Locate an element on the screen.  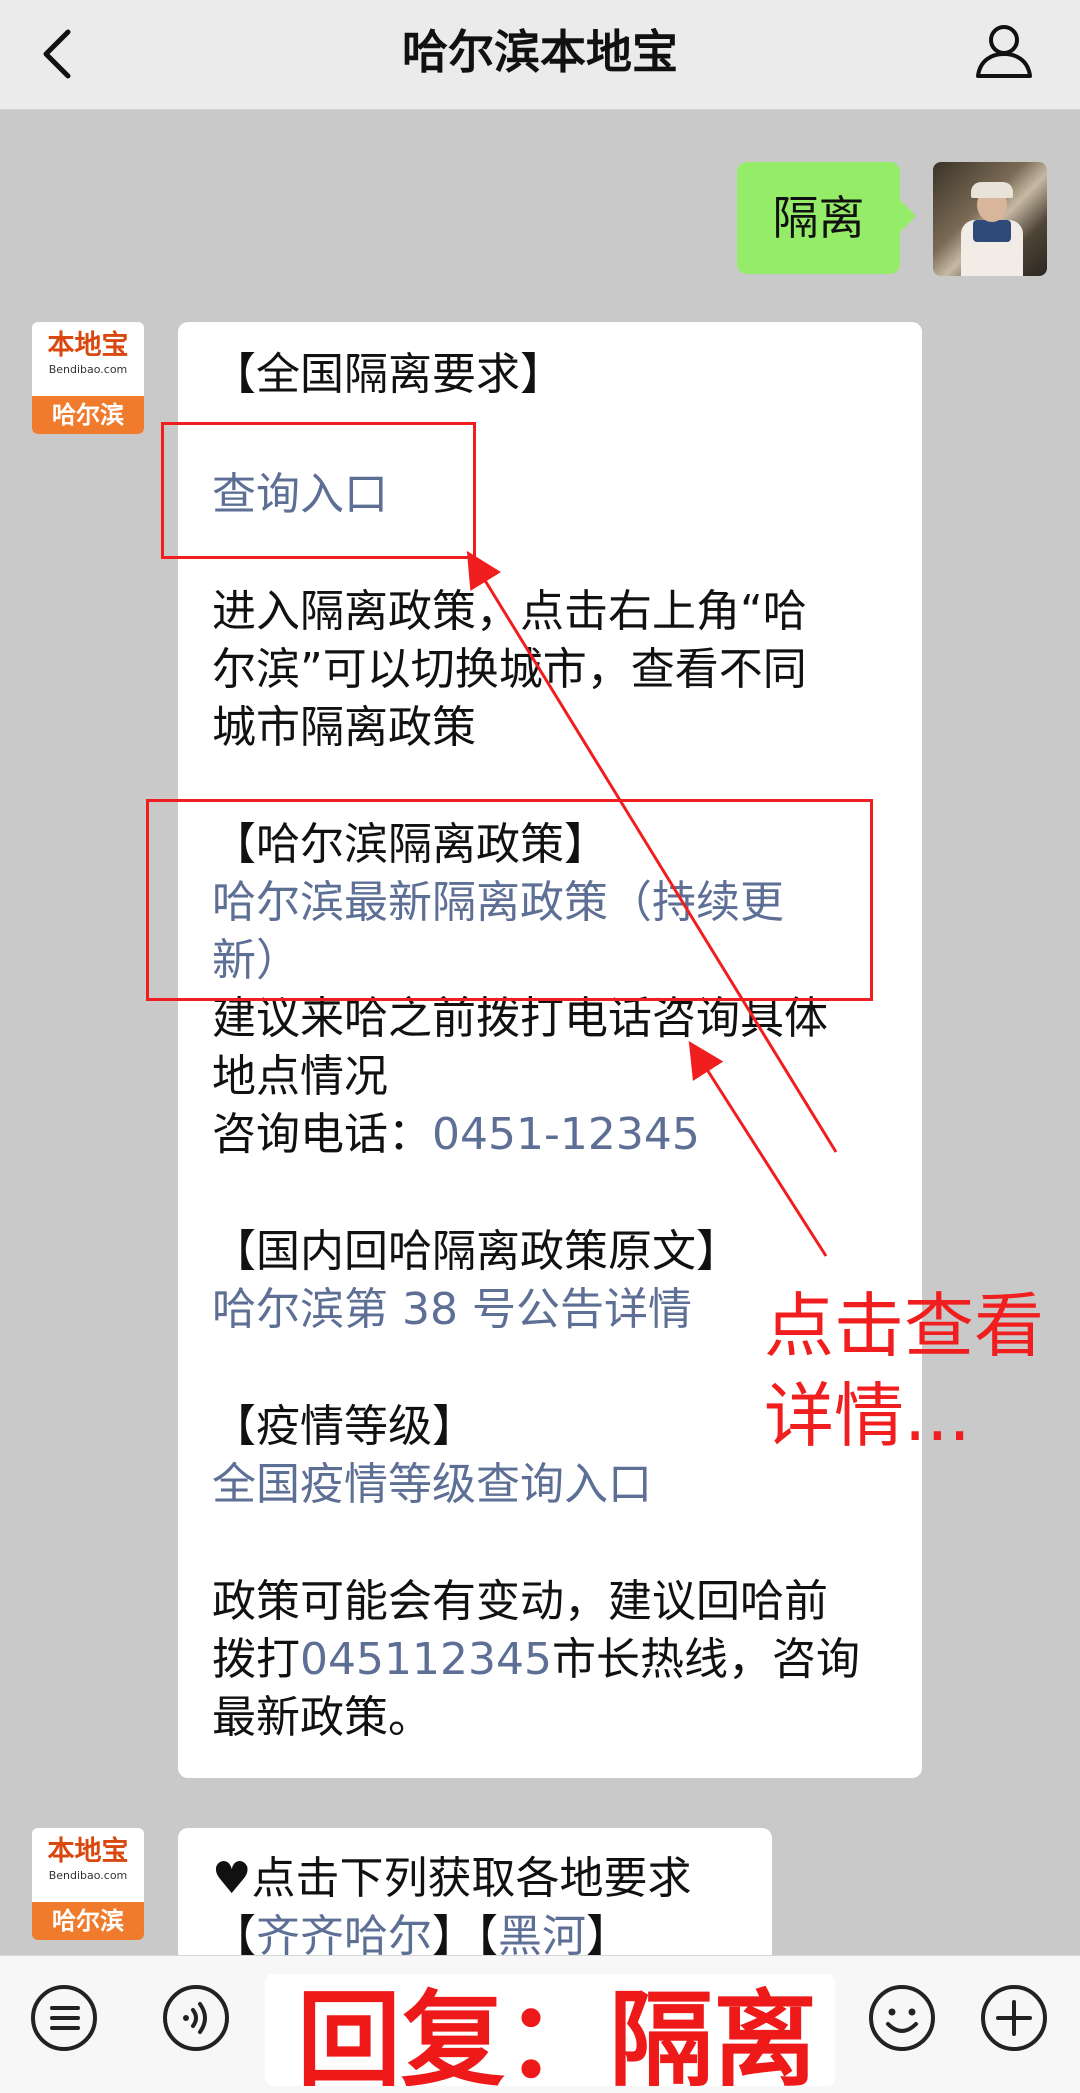
message-input: 回复：隔离 is located at coordinates (550, 2030).